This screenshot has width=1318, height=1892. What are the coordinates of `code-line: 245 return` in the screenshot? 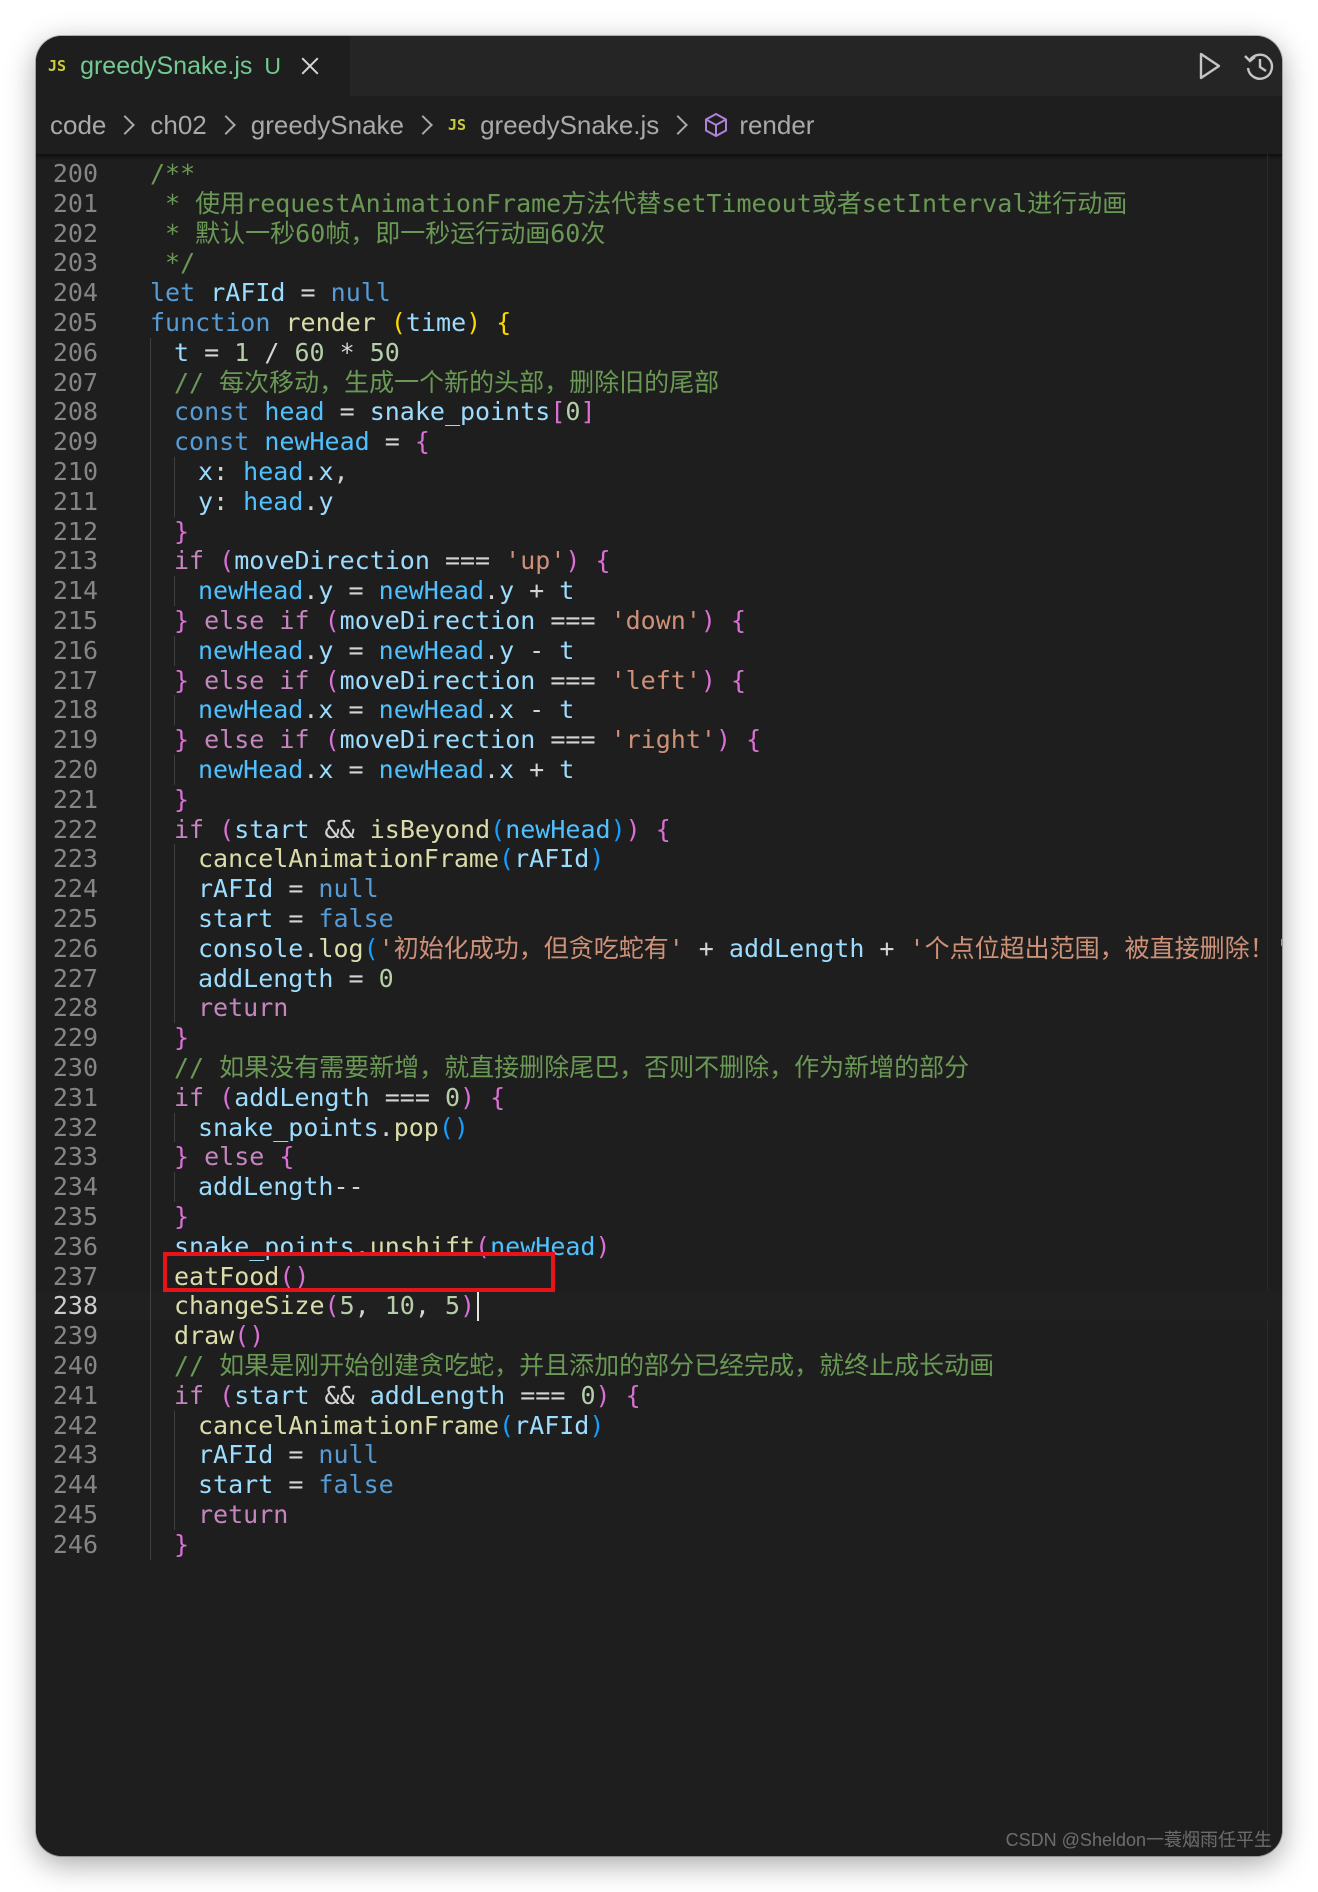 It's located at (659, 1515).